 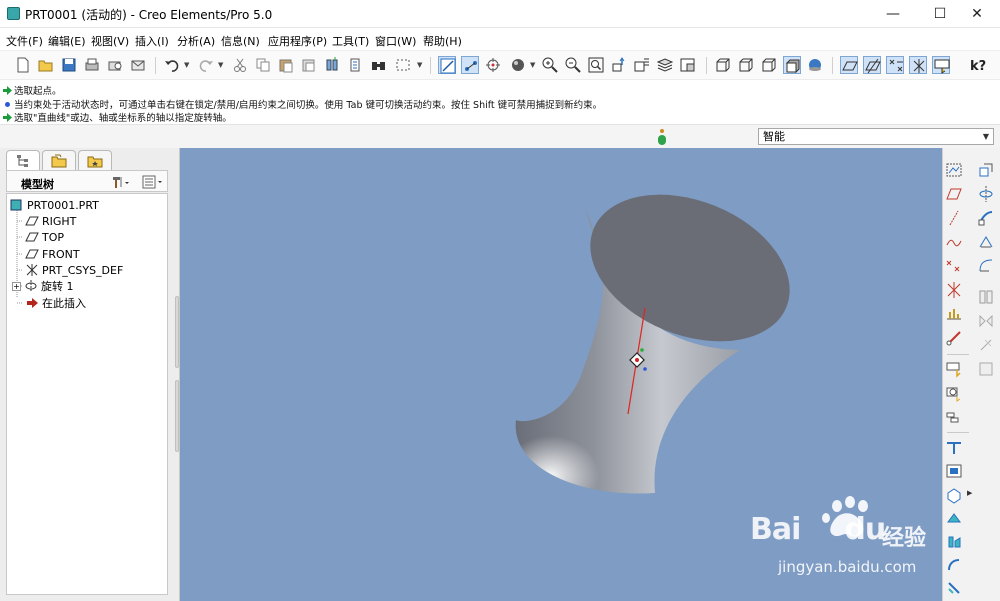 What do you see at coordinates (153, 182) in the screenshot?
I see `tree-show-button` at bounding box center [153, 182].